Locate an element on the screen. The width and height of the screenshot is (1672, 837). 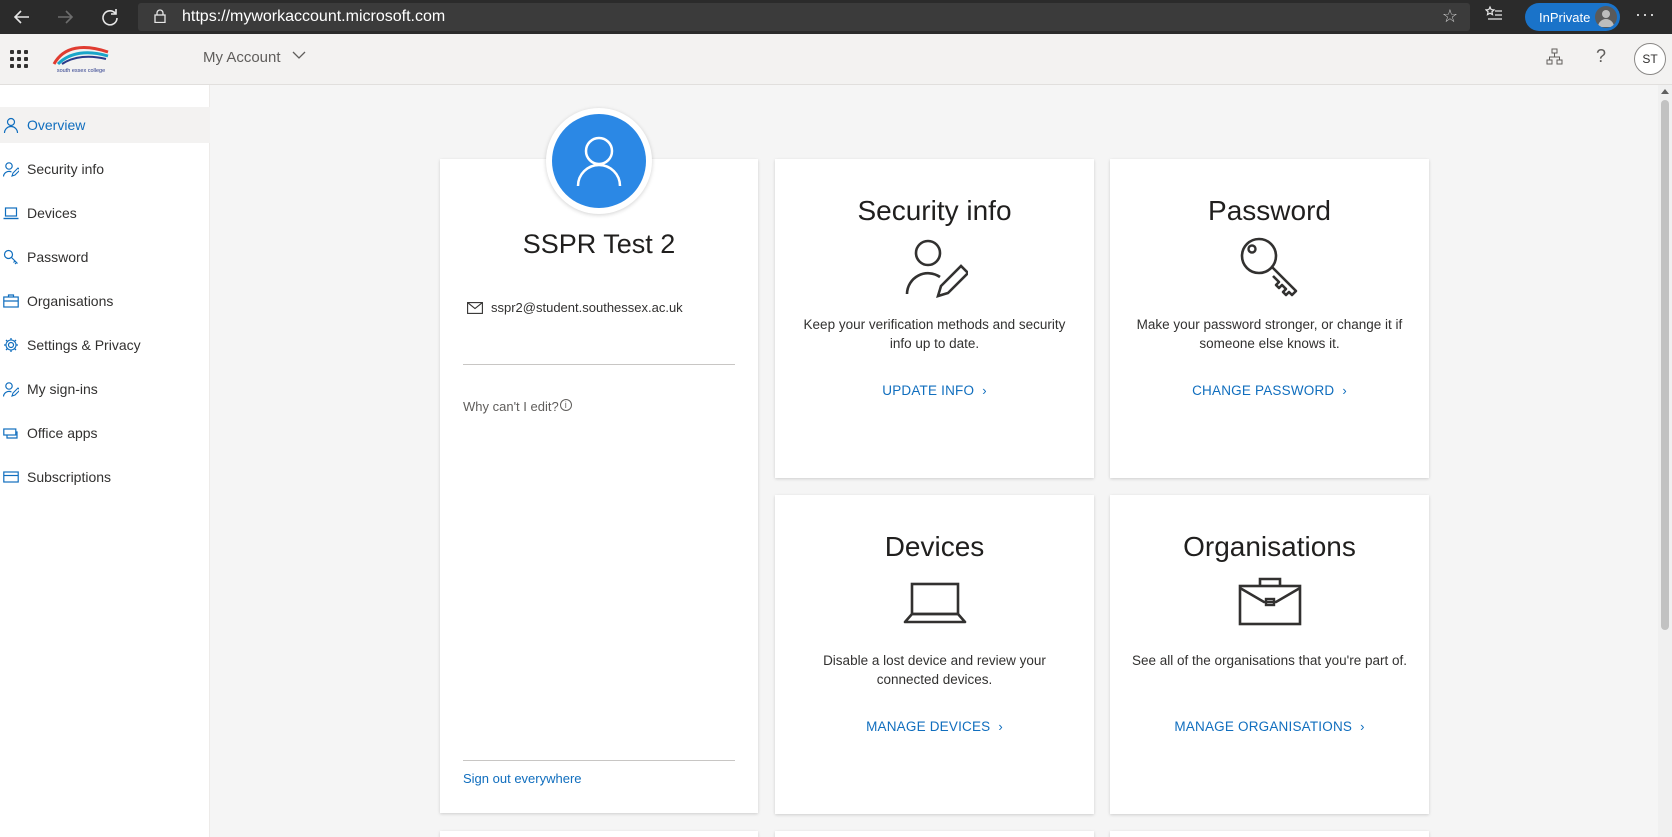
link-text: MANAGE ORGANISATIONS is located at coordinates (1263, 726).